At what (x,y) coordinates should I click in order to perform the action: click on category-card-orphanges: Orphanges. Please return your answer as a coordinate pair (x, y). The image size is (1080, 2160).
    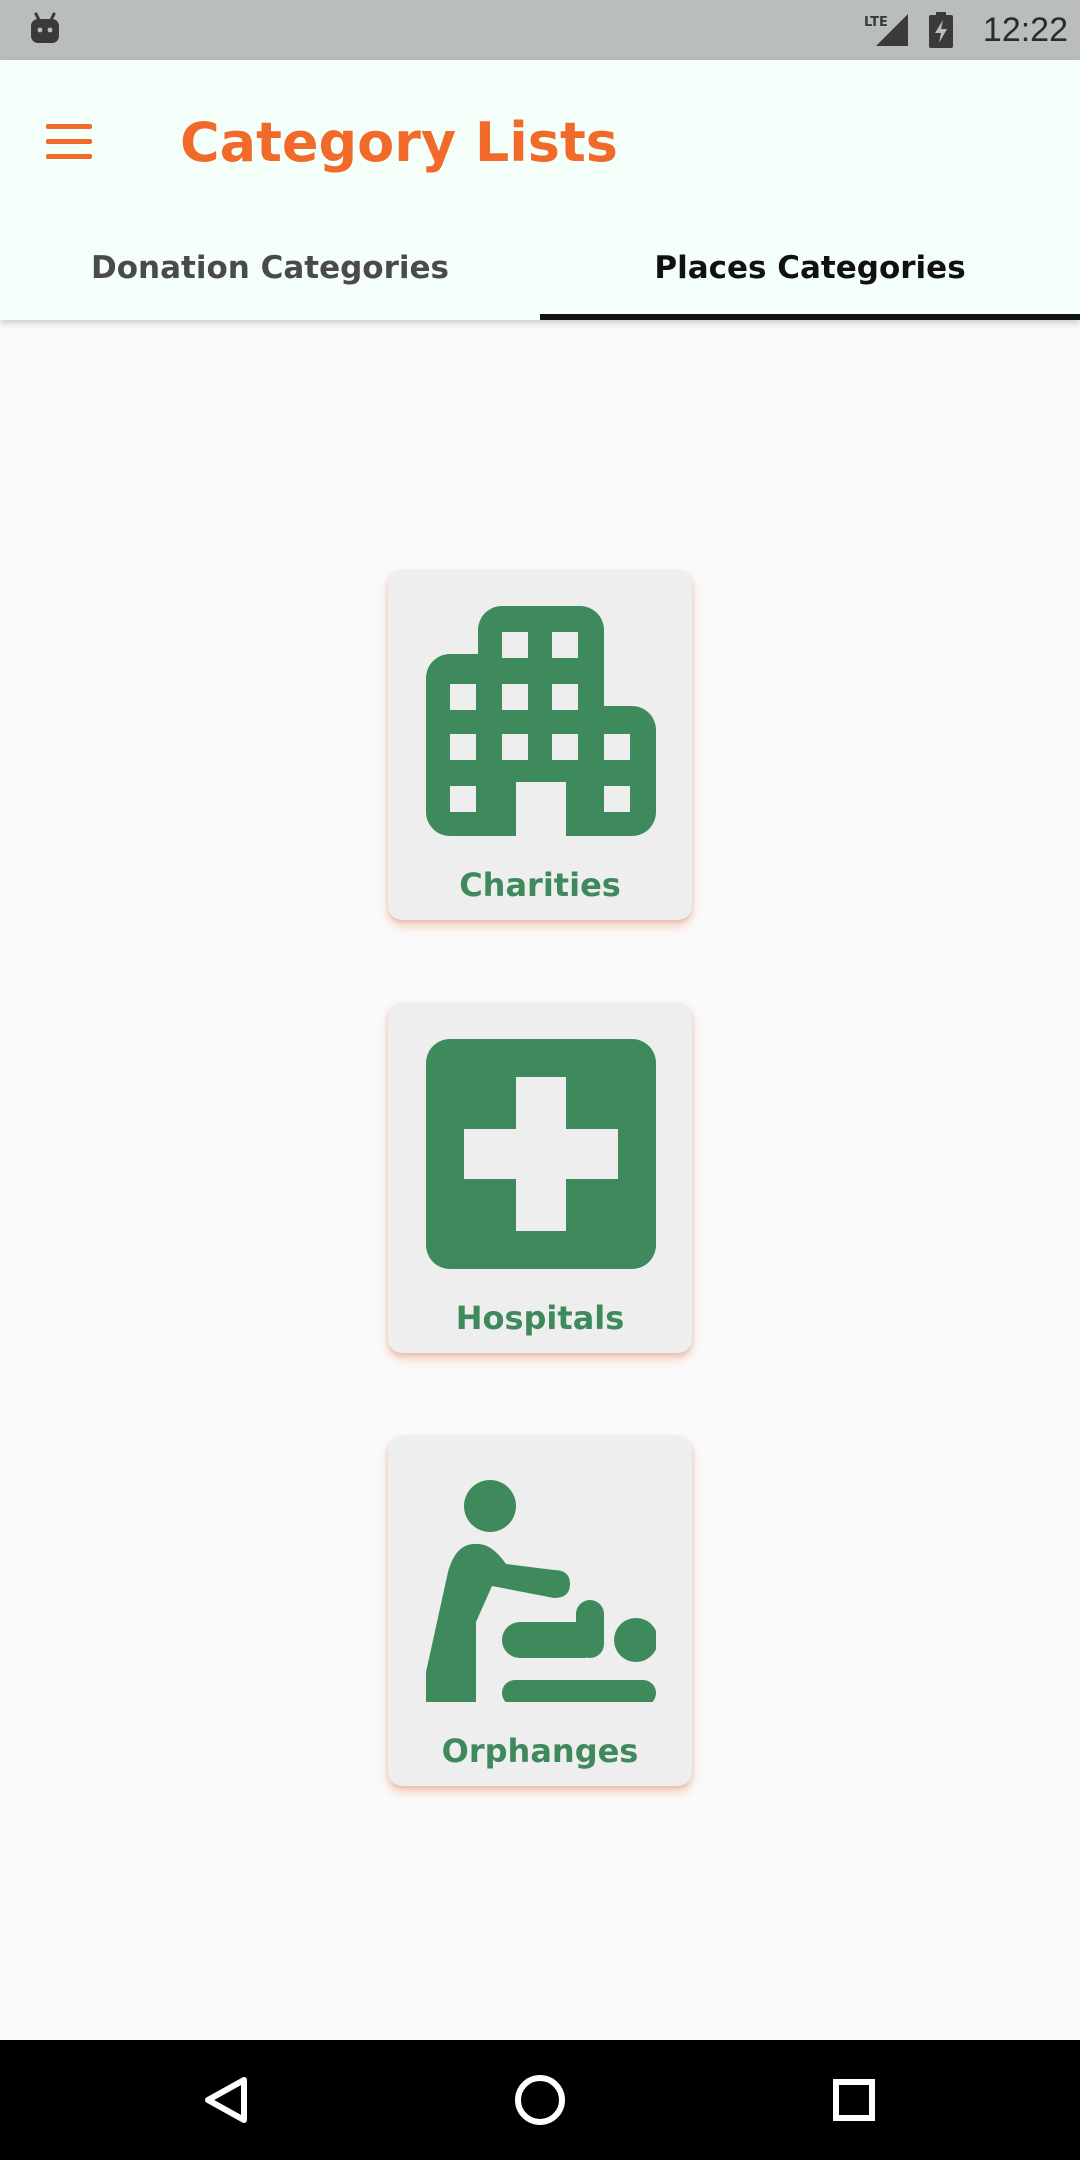
    Looking at the image, I should click on (540, 1611).